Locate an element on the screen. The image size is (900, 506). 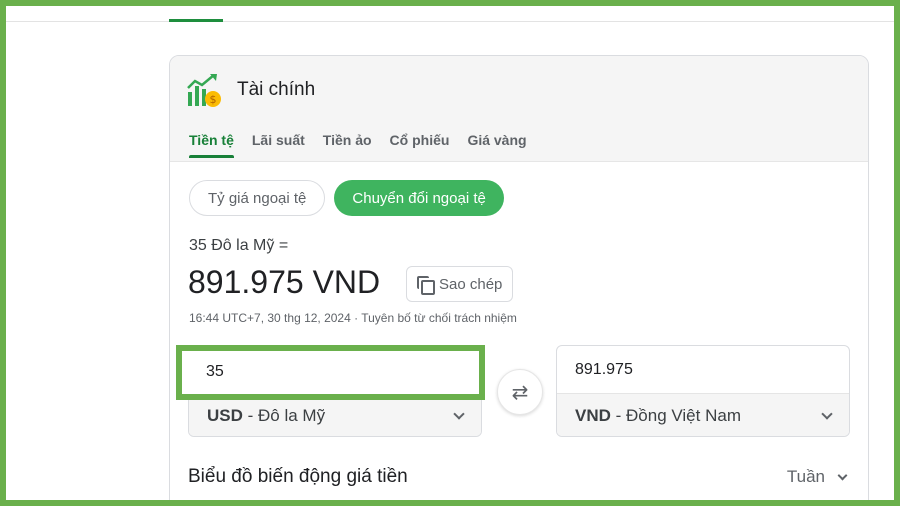
to-currency-code: VND is located at coordinates (593, 415).